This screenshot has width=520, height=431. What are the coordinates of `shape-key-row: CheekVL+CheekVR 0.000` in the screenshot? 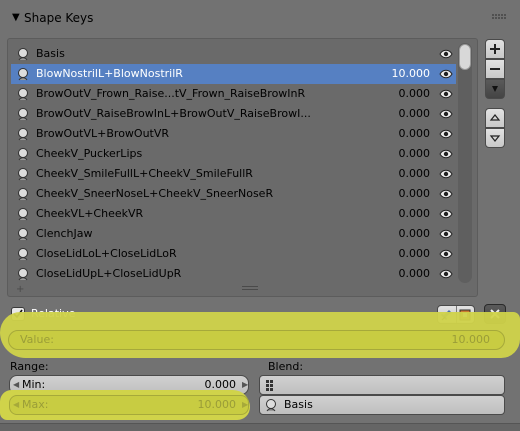 It's located at (233, 214).